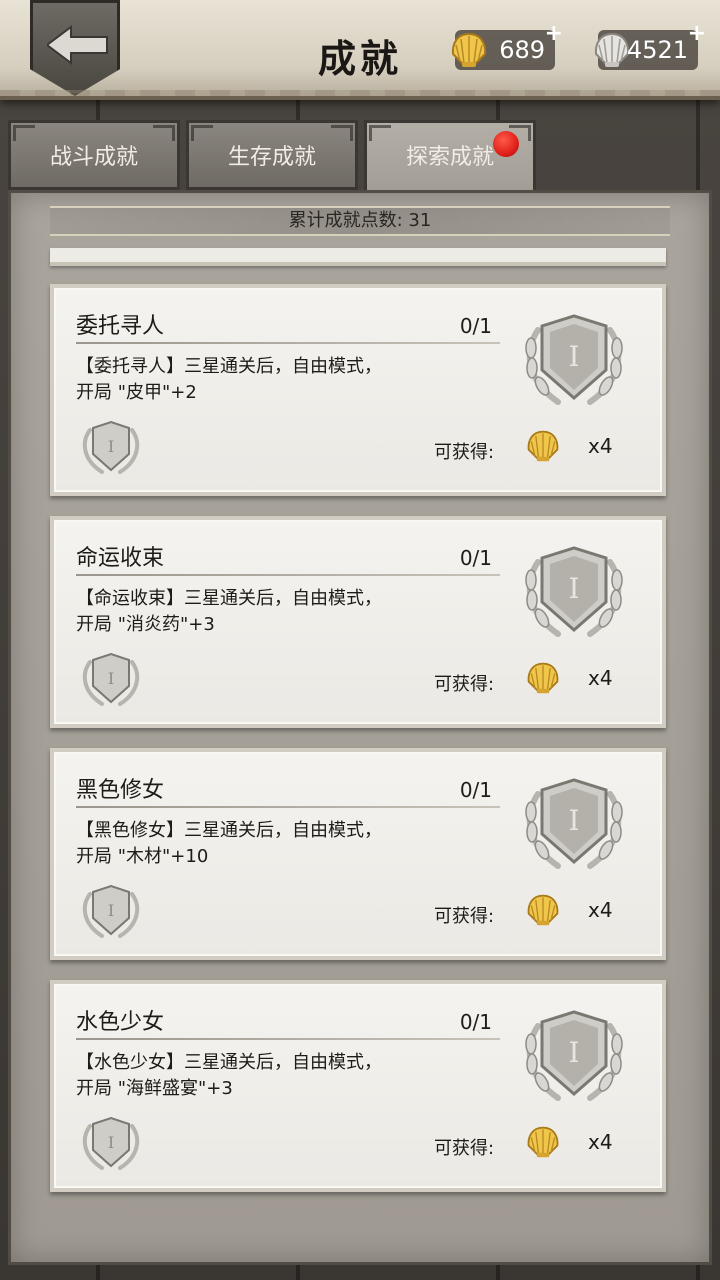 This screenshot has height=1280, width=720. What do you see at coordinates (120, 326) in the screenshot?
I see `achievement-name: 委托寻人` at bounding box center [120, 326].